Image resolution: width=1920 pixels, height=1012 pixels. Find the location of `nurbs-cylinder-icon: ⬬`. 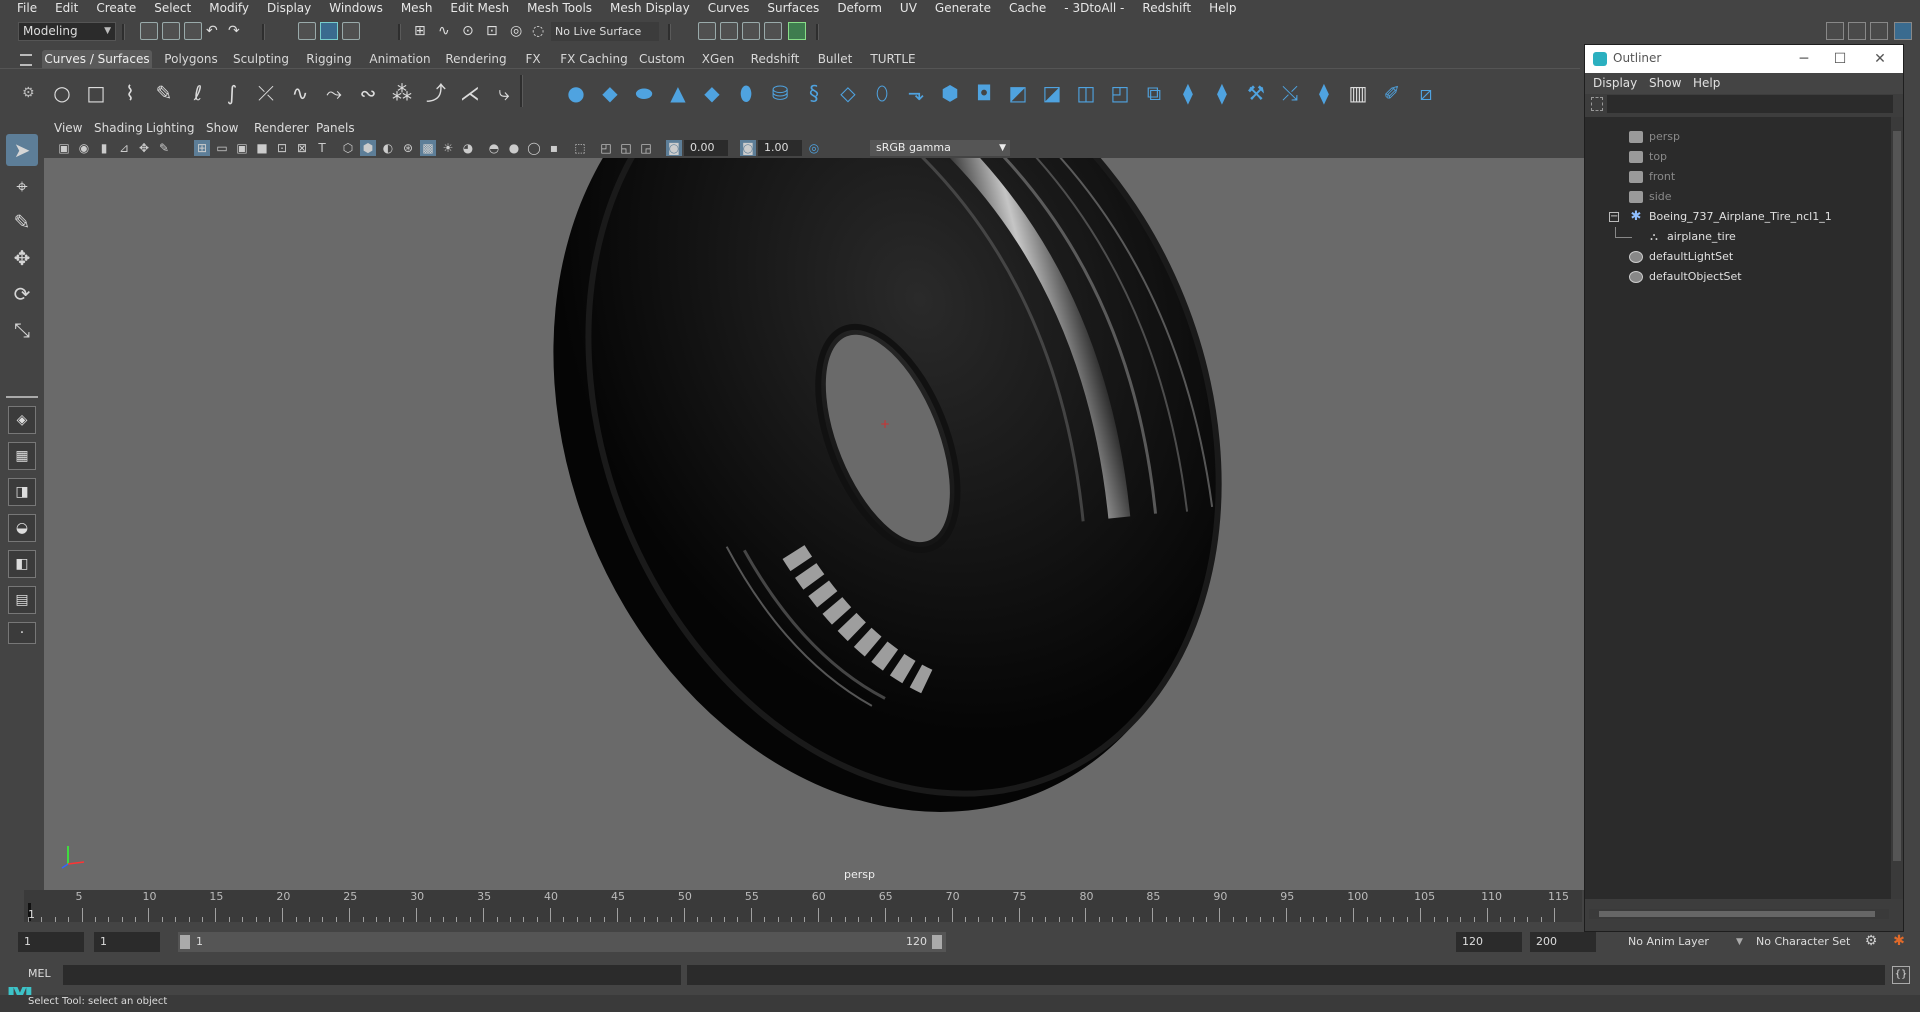

nurbs-cylinder-icon: ⬬ is located at coordinates (644, 93).